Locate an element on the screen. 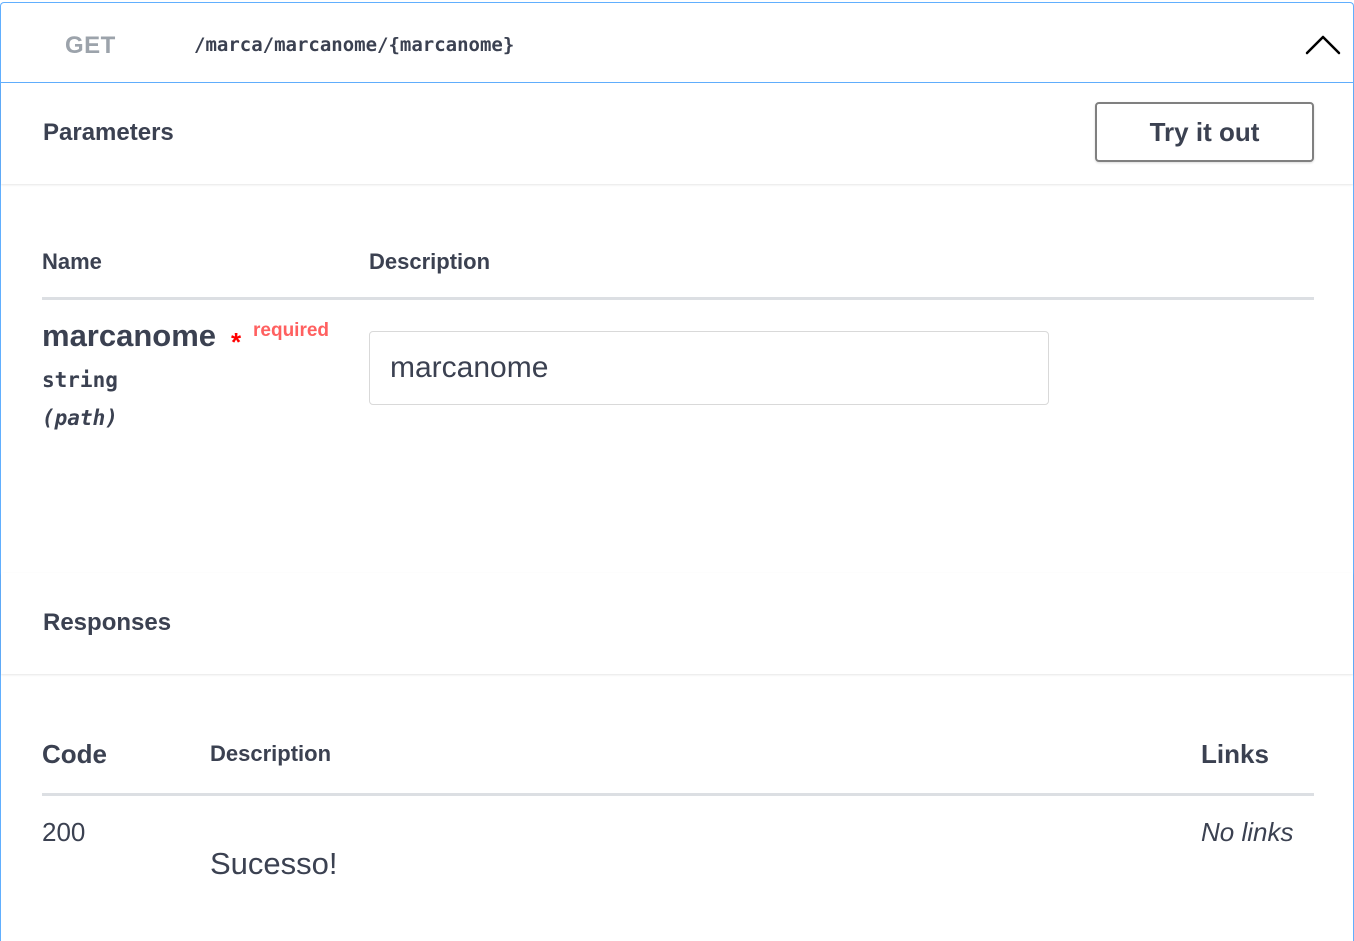 The width and height of the screenshot is (1354, 941). responses-header: Responses is located at coordinates (677, 623).